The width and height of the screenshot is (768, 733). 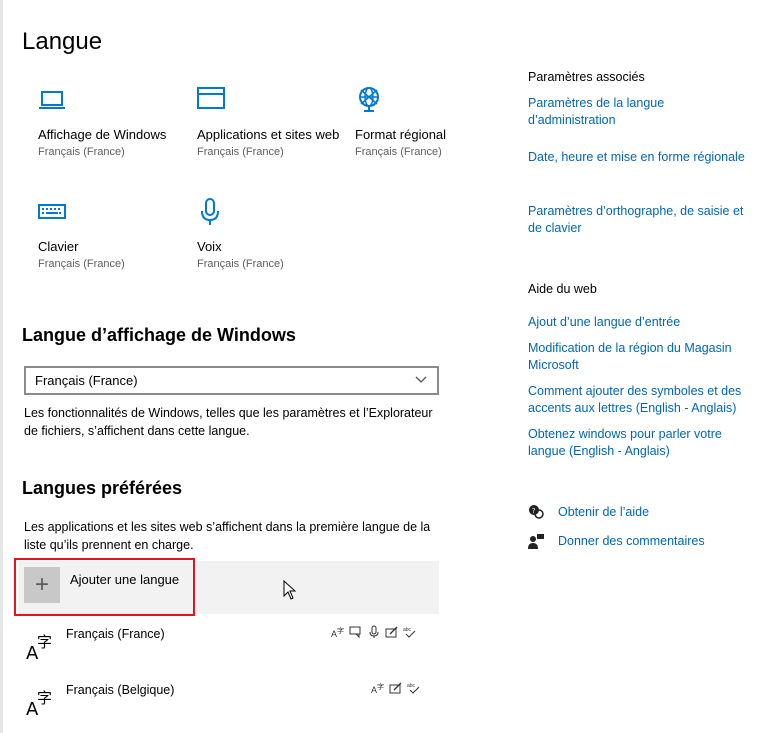 What do you see at coordinates (401, 134) in the screenshot?
I see `tile-title: Format régional` at bounding box center [401, 134].